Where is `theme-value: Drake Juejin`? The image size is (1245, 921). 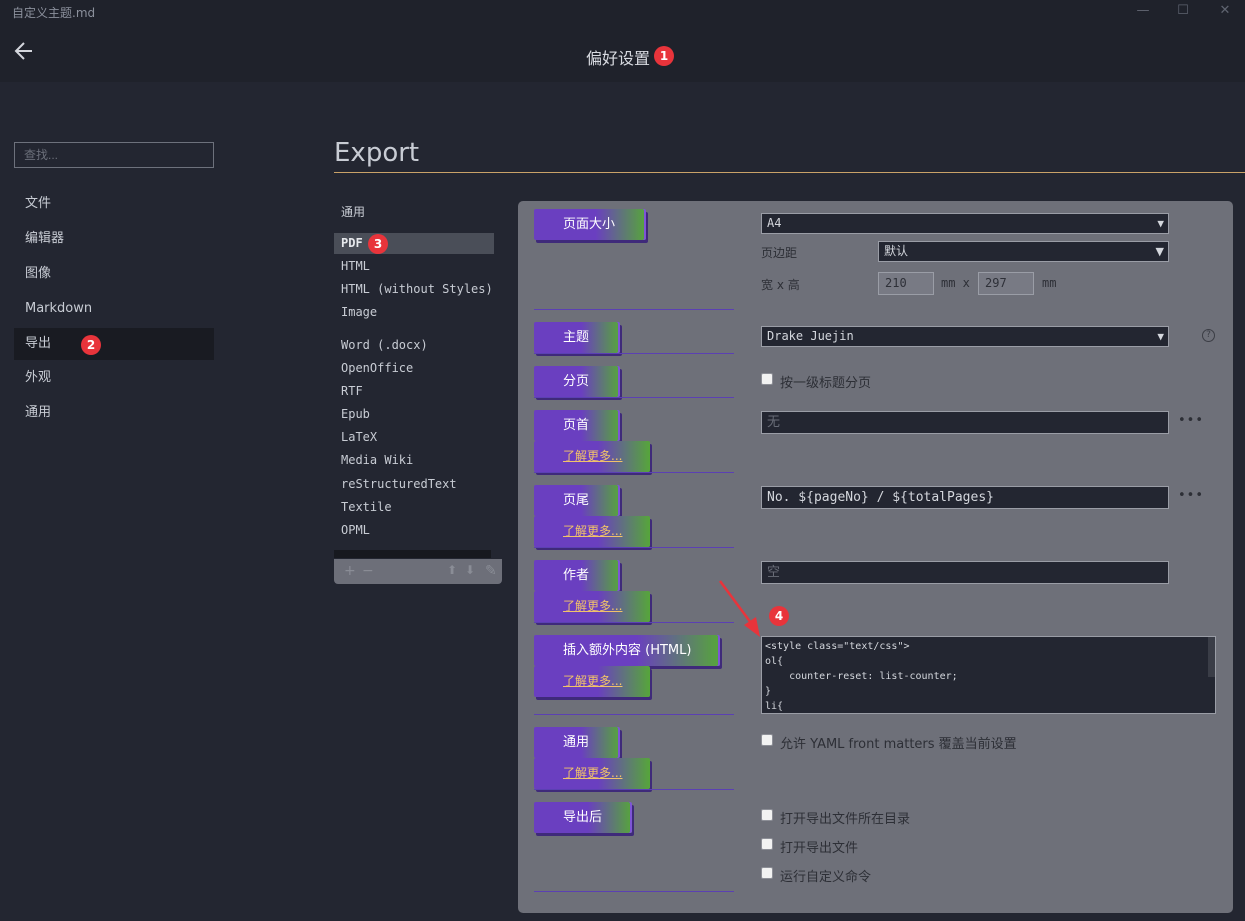
theme-value: Drake Juejin is located at coordinates (810, 336).